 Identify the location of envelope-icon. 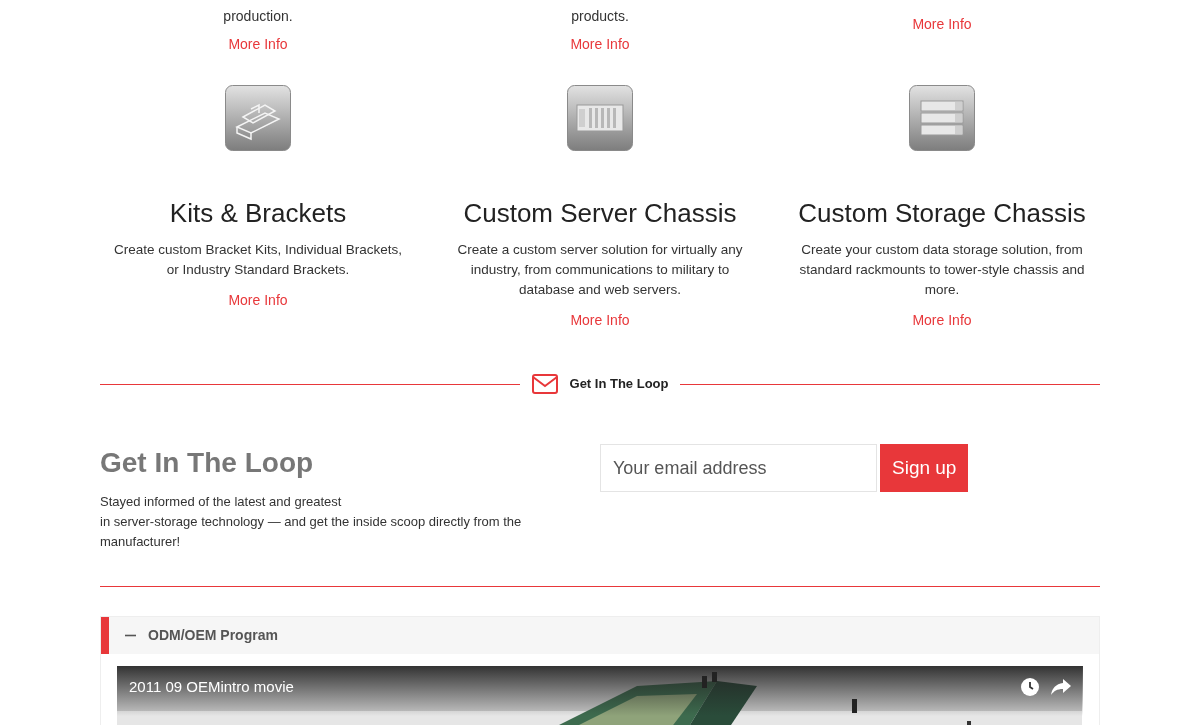
(544, 384).